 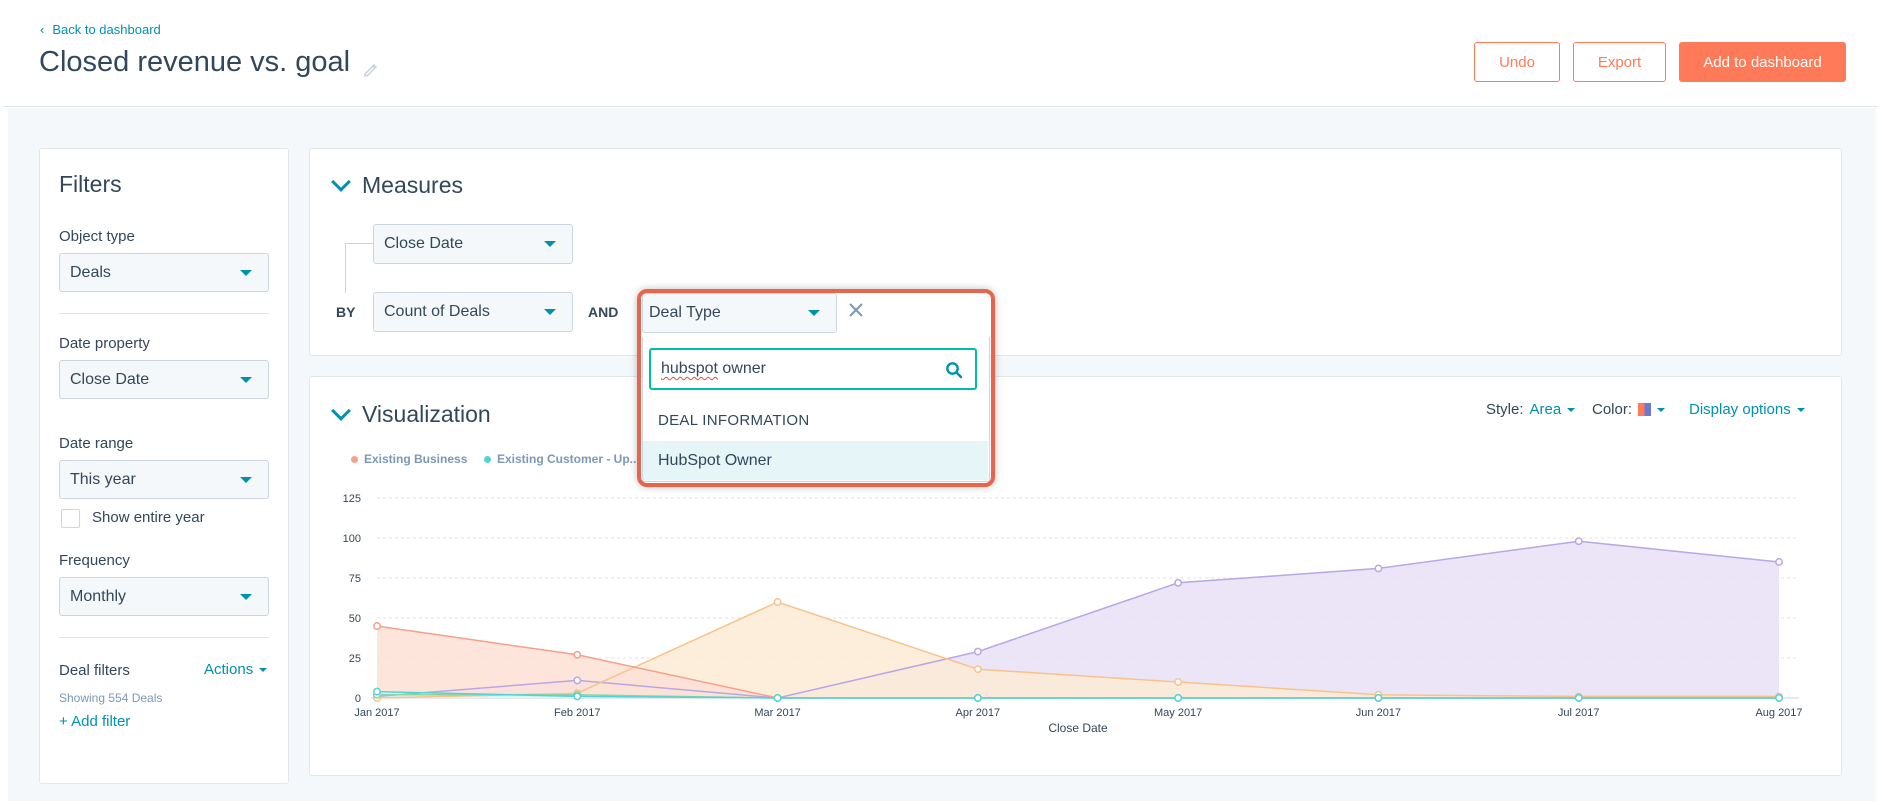 I want to click on show-entire-year-label: Show entire year, so click(x=148, y=517).